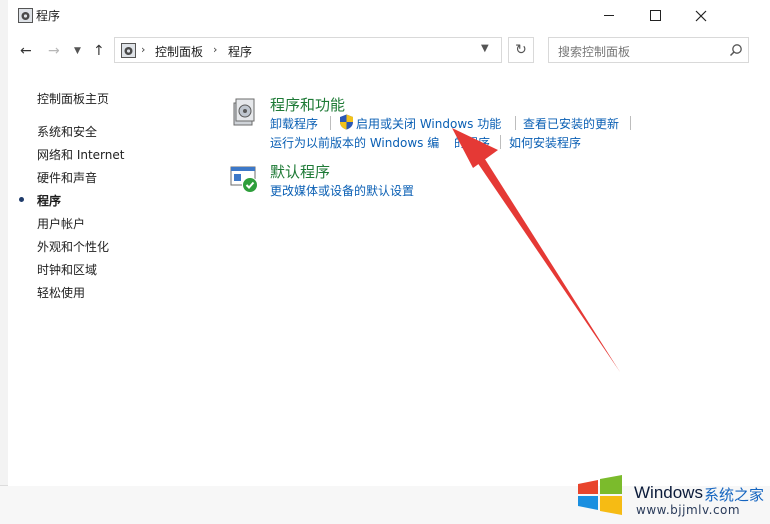 The image size is (770, 524). What do you see at coordinates (536, 250) in the screenshot?
I see `annotation-arrow` at bounding box center [536, 250].